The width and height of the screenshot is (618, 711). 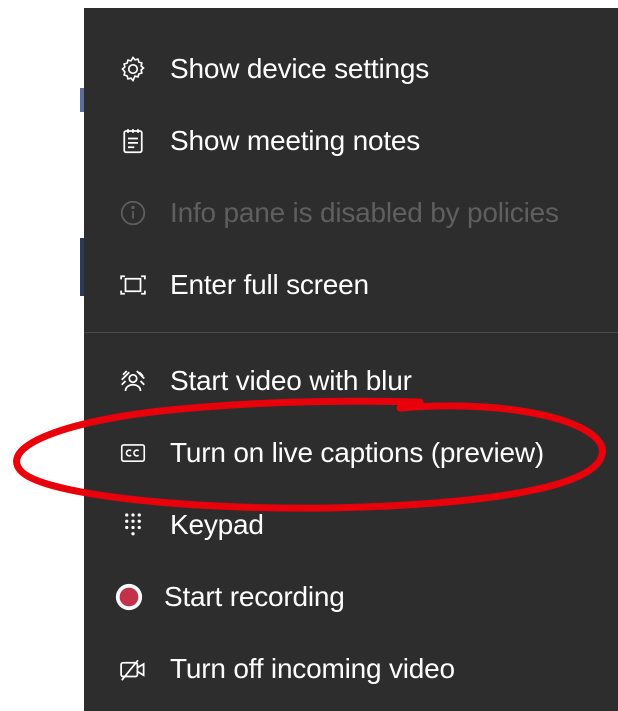 I want to click on menu-item-meeting-notes: Show meeting notes, so click(x=351, y=141).